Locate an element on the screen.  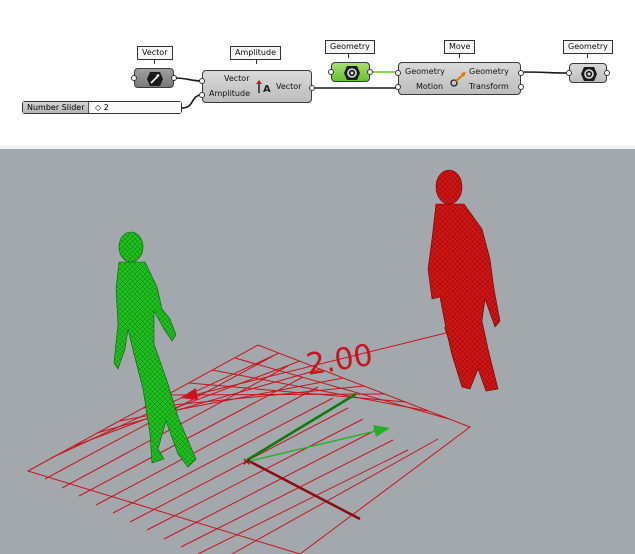
move-component: Geometry Motion Geometry Transform is located at coordinates (459, 78).